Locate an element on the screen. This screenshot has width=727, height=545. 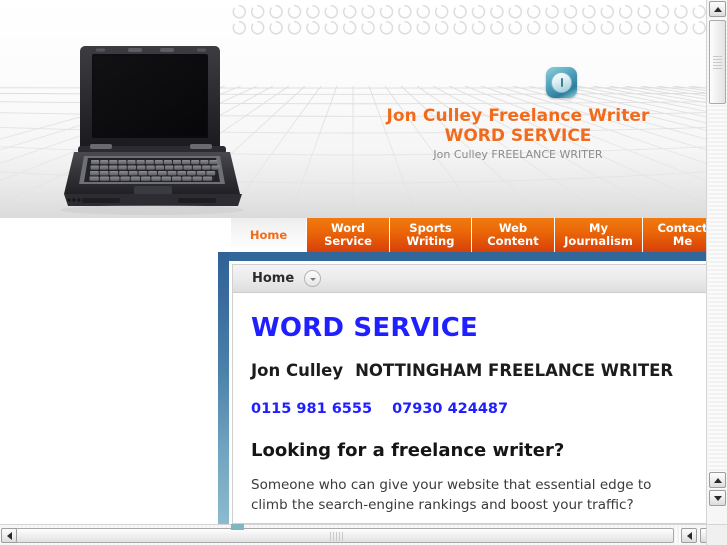
nav-tab-label-2: Service is located at coordinates (348, 241).